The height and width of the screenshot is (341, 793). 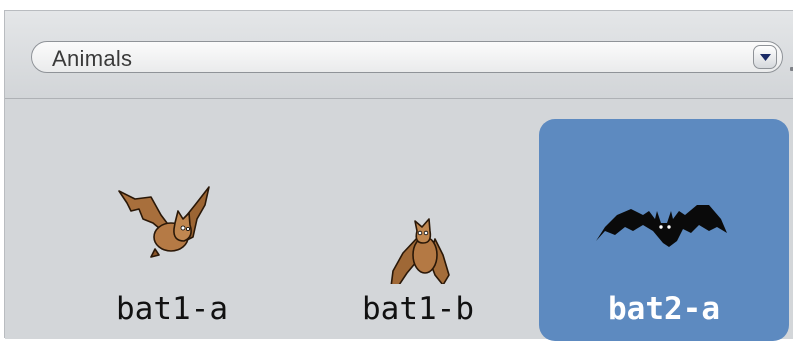 I want to click on dropdown-button, so click(x=765, y=57).